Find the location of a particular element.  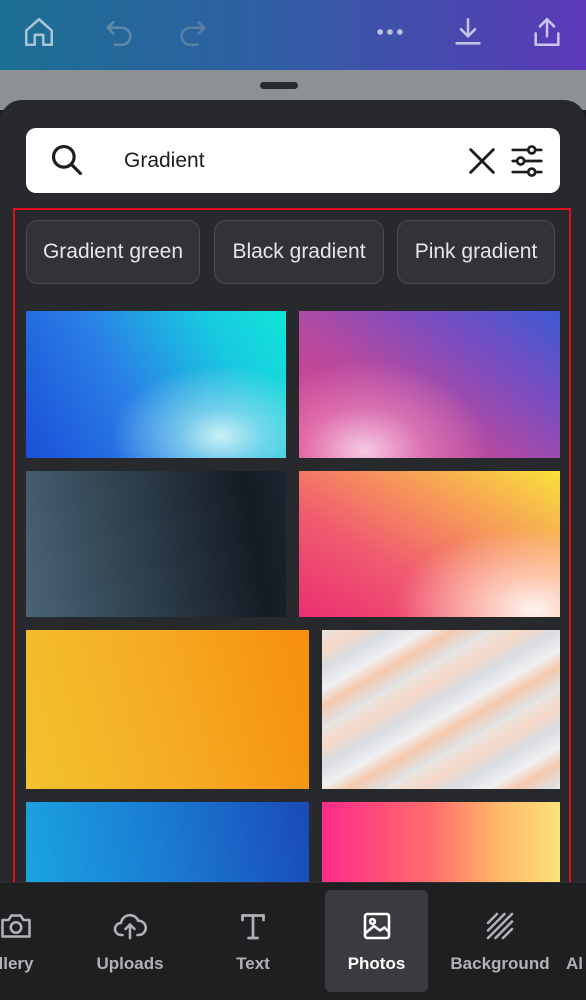

nav-label: llery is located at coordinates (17, 963).